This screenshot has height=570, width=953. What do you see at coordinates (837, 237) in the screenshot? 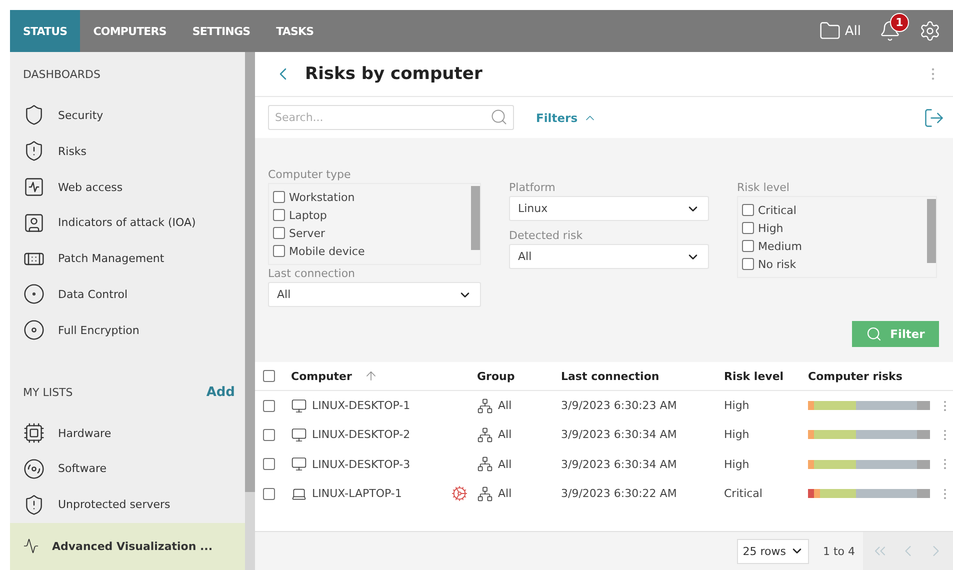
I see `checkbox-list: Critical High Medium No risk` at bounding box center [837, 237].